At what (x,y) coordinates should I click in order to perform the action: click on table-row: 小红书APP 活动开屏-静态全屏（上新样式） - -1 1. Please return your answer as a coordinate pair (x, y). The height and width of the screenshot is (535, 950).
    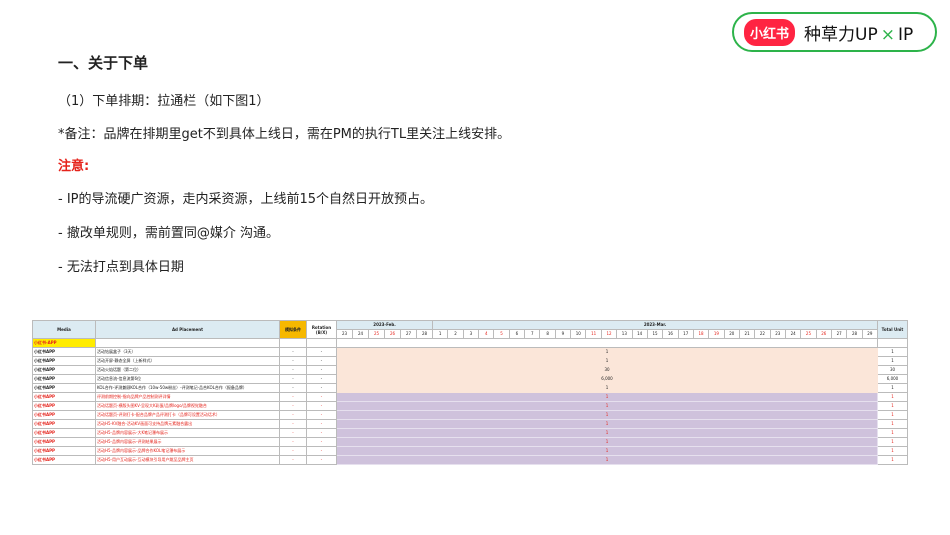
    Looking at the image, I should click on (470, 361).